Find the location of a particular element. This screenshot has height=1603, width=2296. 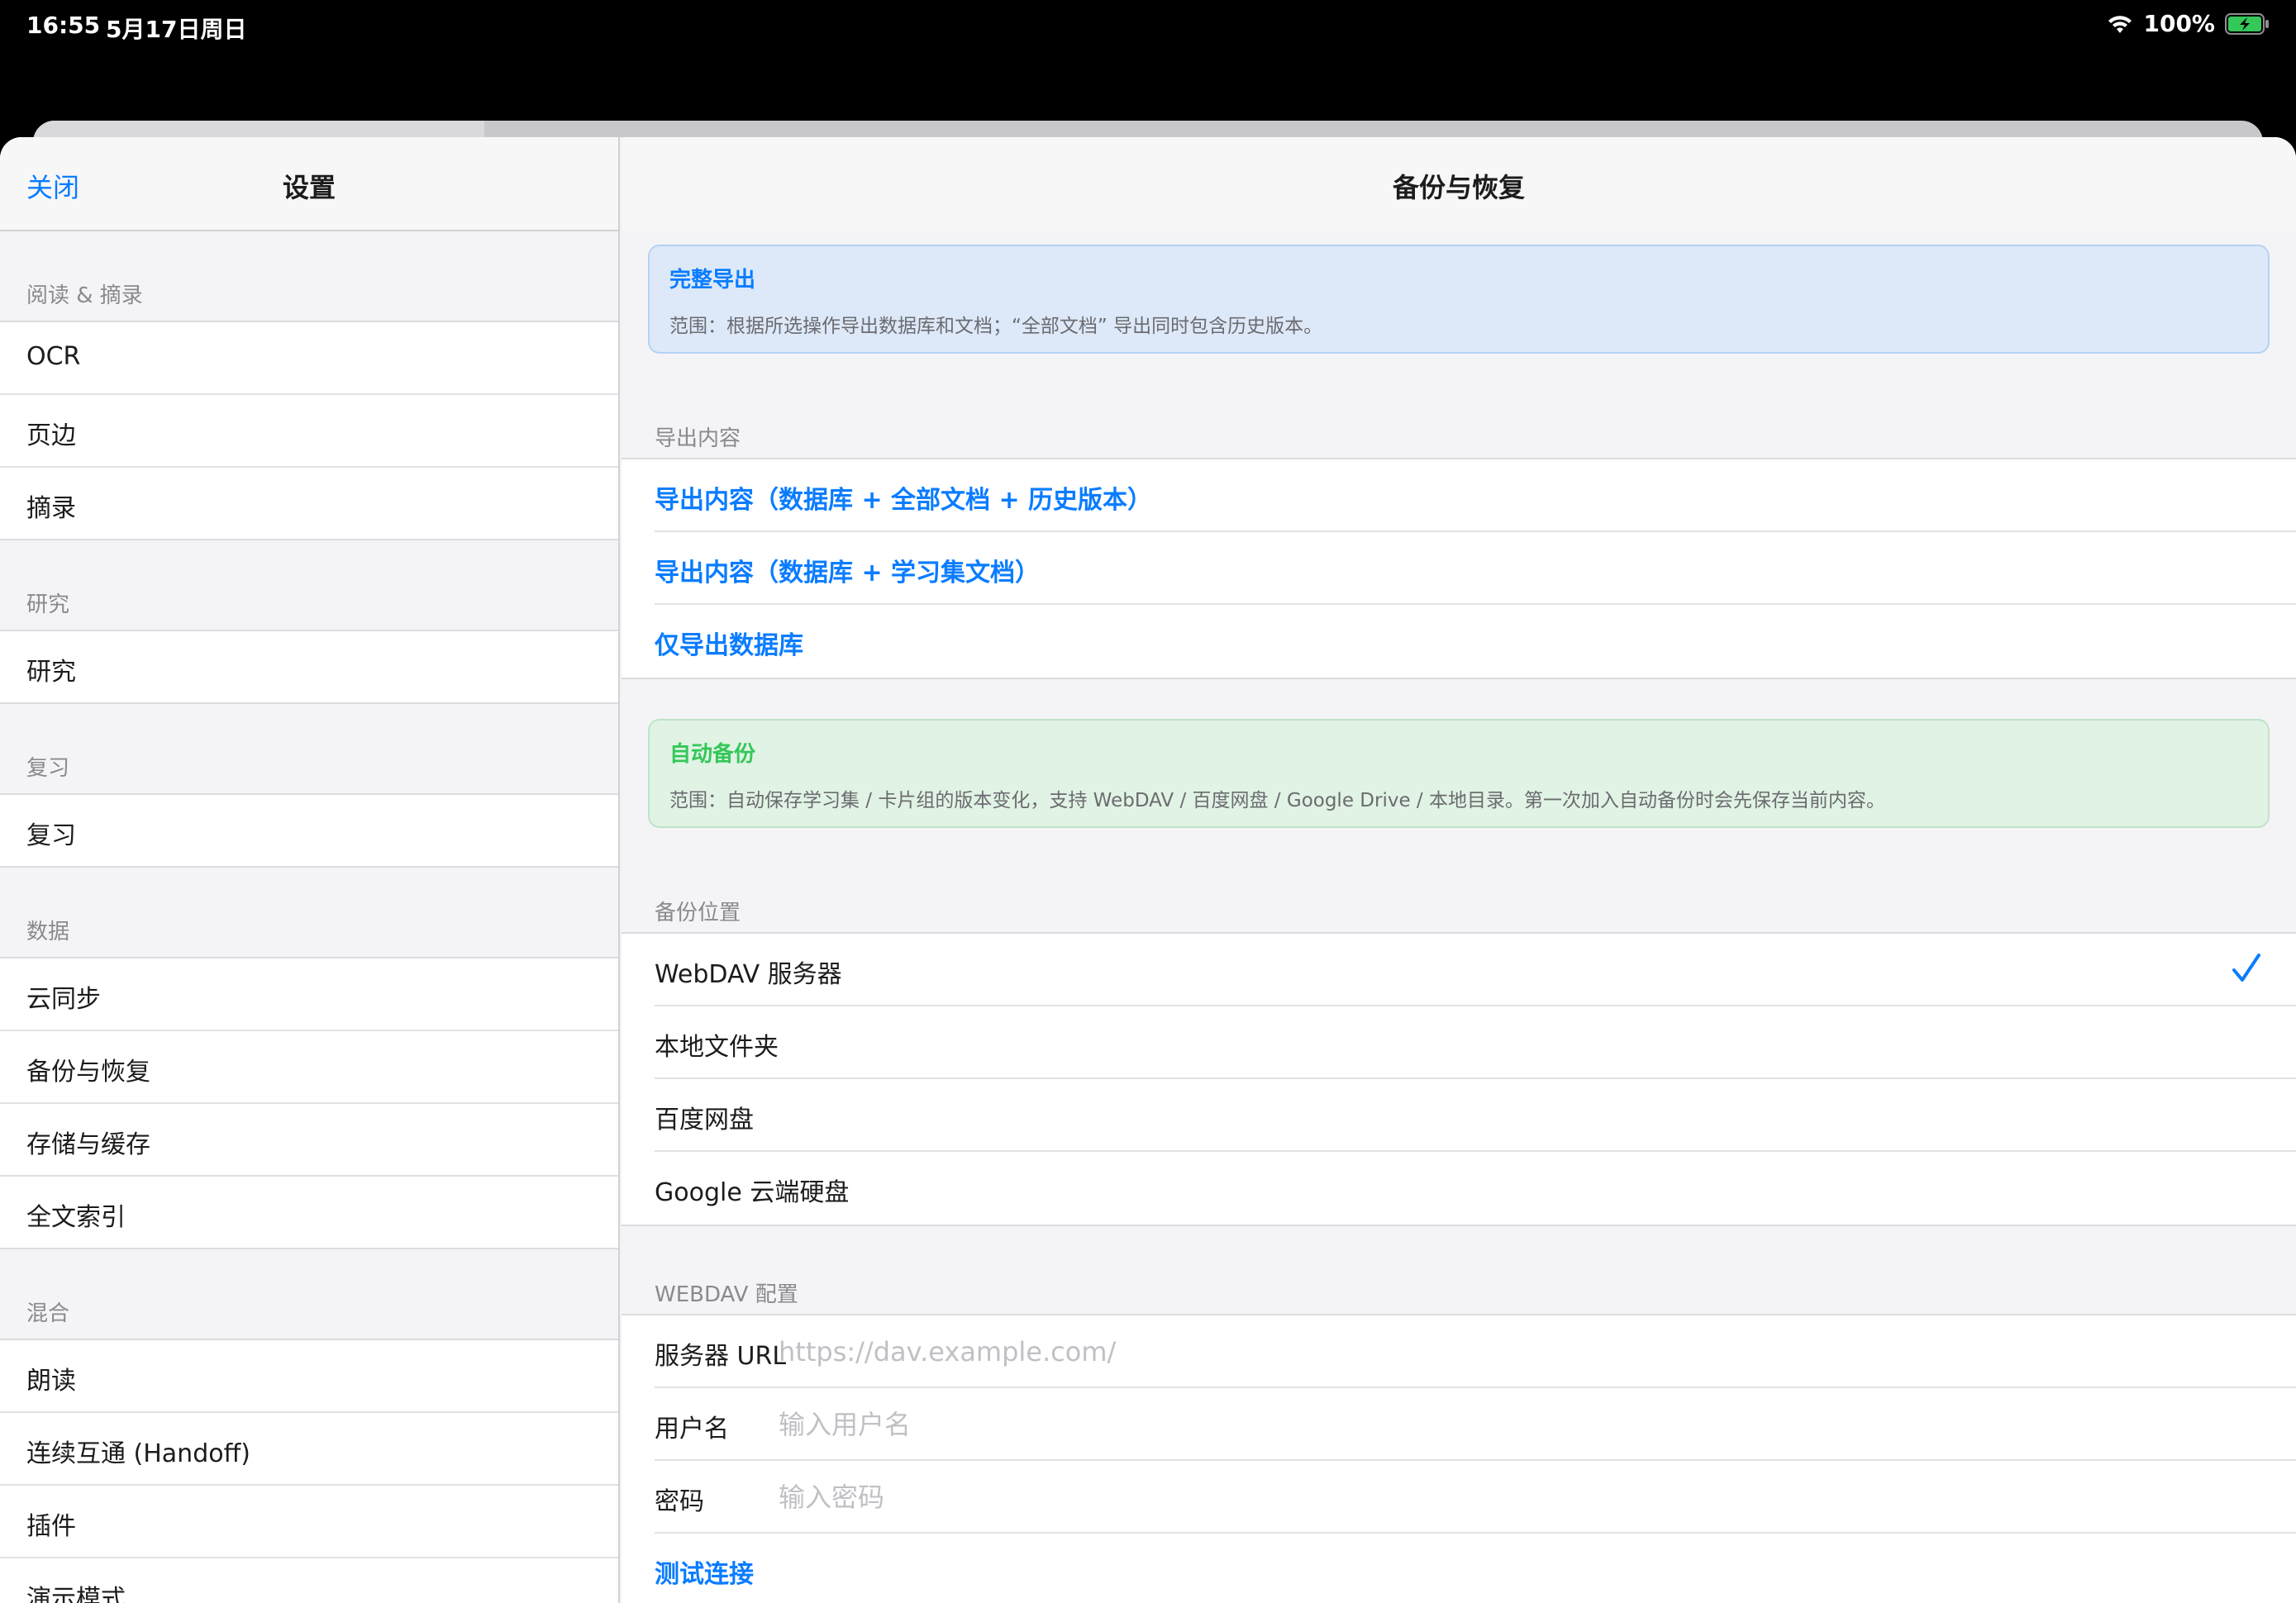

location-section-header: 备份位置 is located at coordinates (698, 913).